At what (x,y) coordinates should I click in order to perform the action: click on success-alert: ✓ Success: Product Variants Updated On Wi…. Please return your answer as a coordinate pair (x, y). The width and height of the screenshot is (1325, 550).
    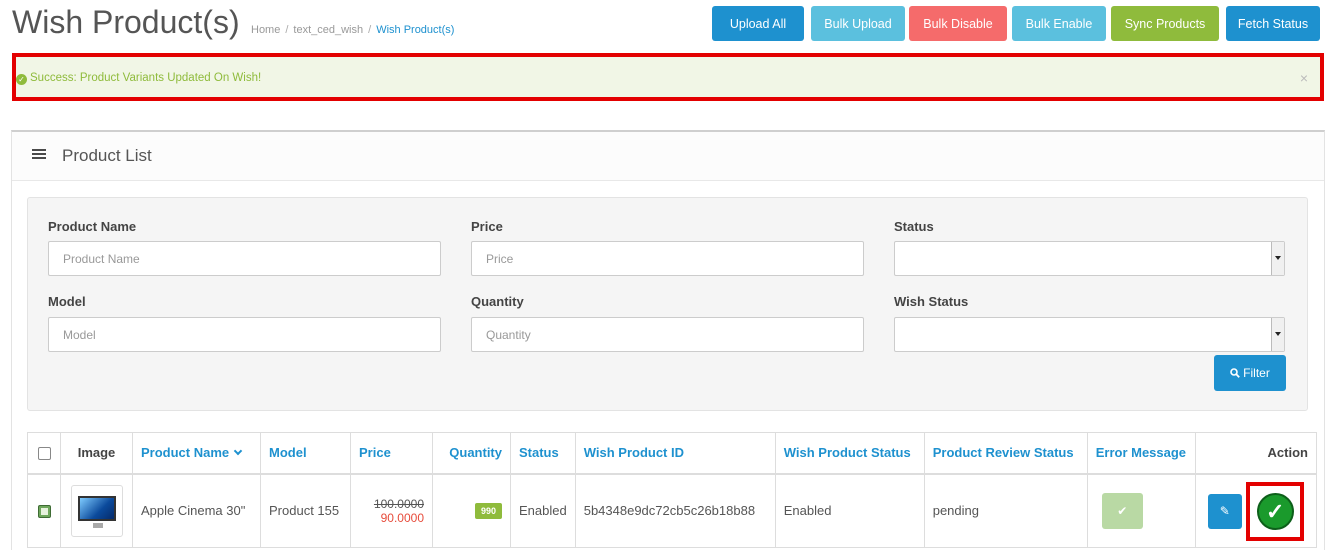
    Looking at the image, I should click on (668, 77).